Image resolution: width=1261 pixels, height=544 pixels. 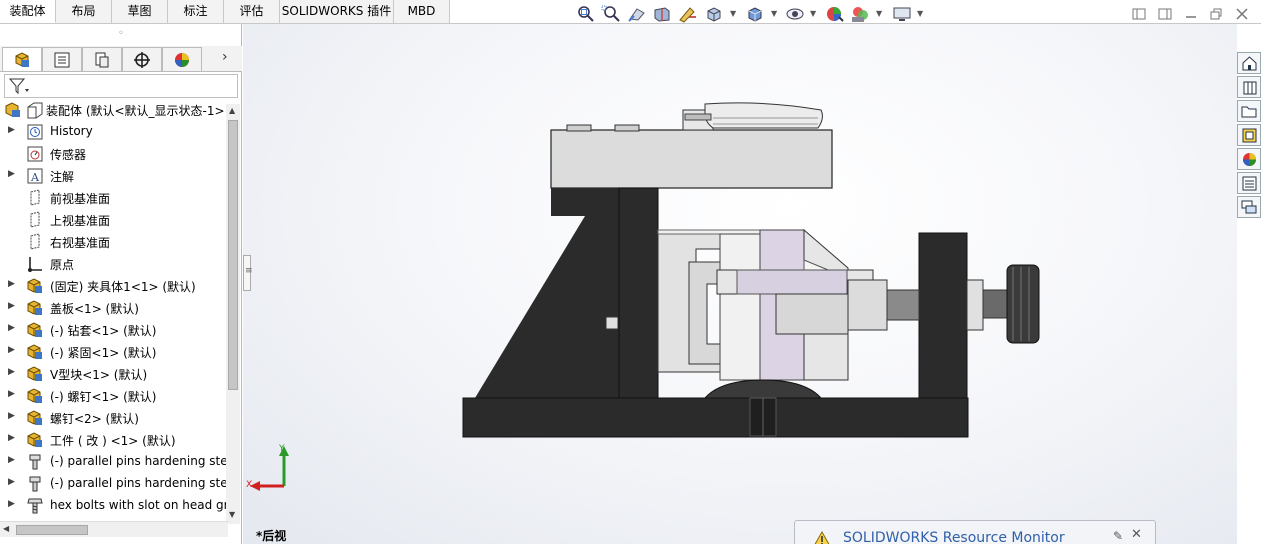 I want to click on scroll-up-icon: ▲, so click(x=232, y=110).